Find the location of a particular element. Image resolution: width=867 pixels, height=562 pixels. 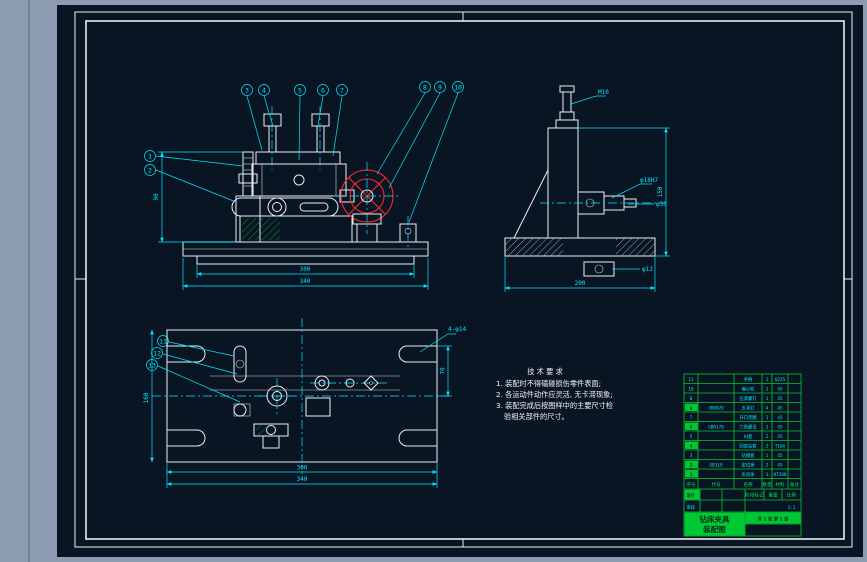

balloon-3: 3 is located at coordinates (247, 91).